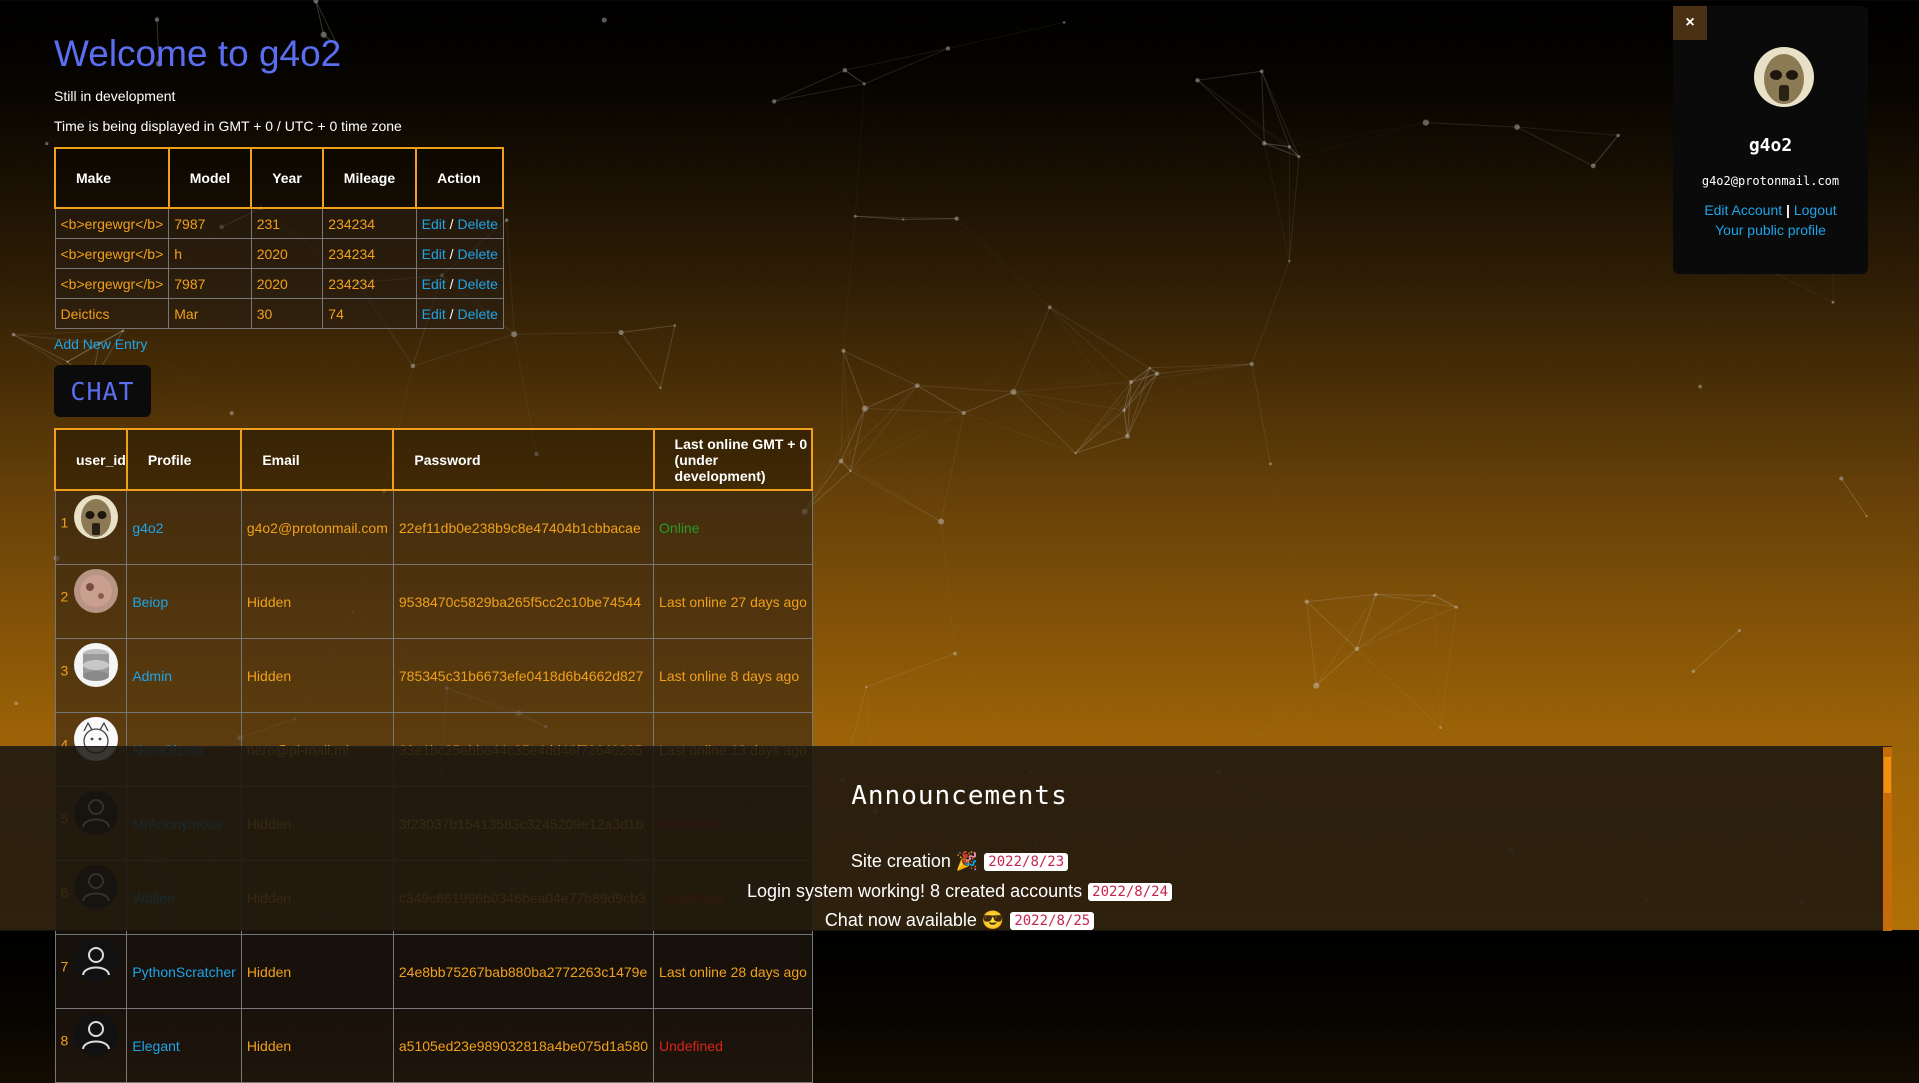 This screenshot has width=1919, height=1083. I want to click on default-user-icon, so click(96, 961).